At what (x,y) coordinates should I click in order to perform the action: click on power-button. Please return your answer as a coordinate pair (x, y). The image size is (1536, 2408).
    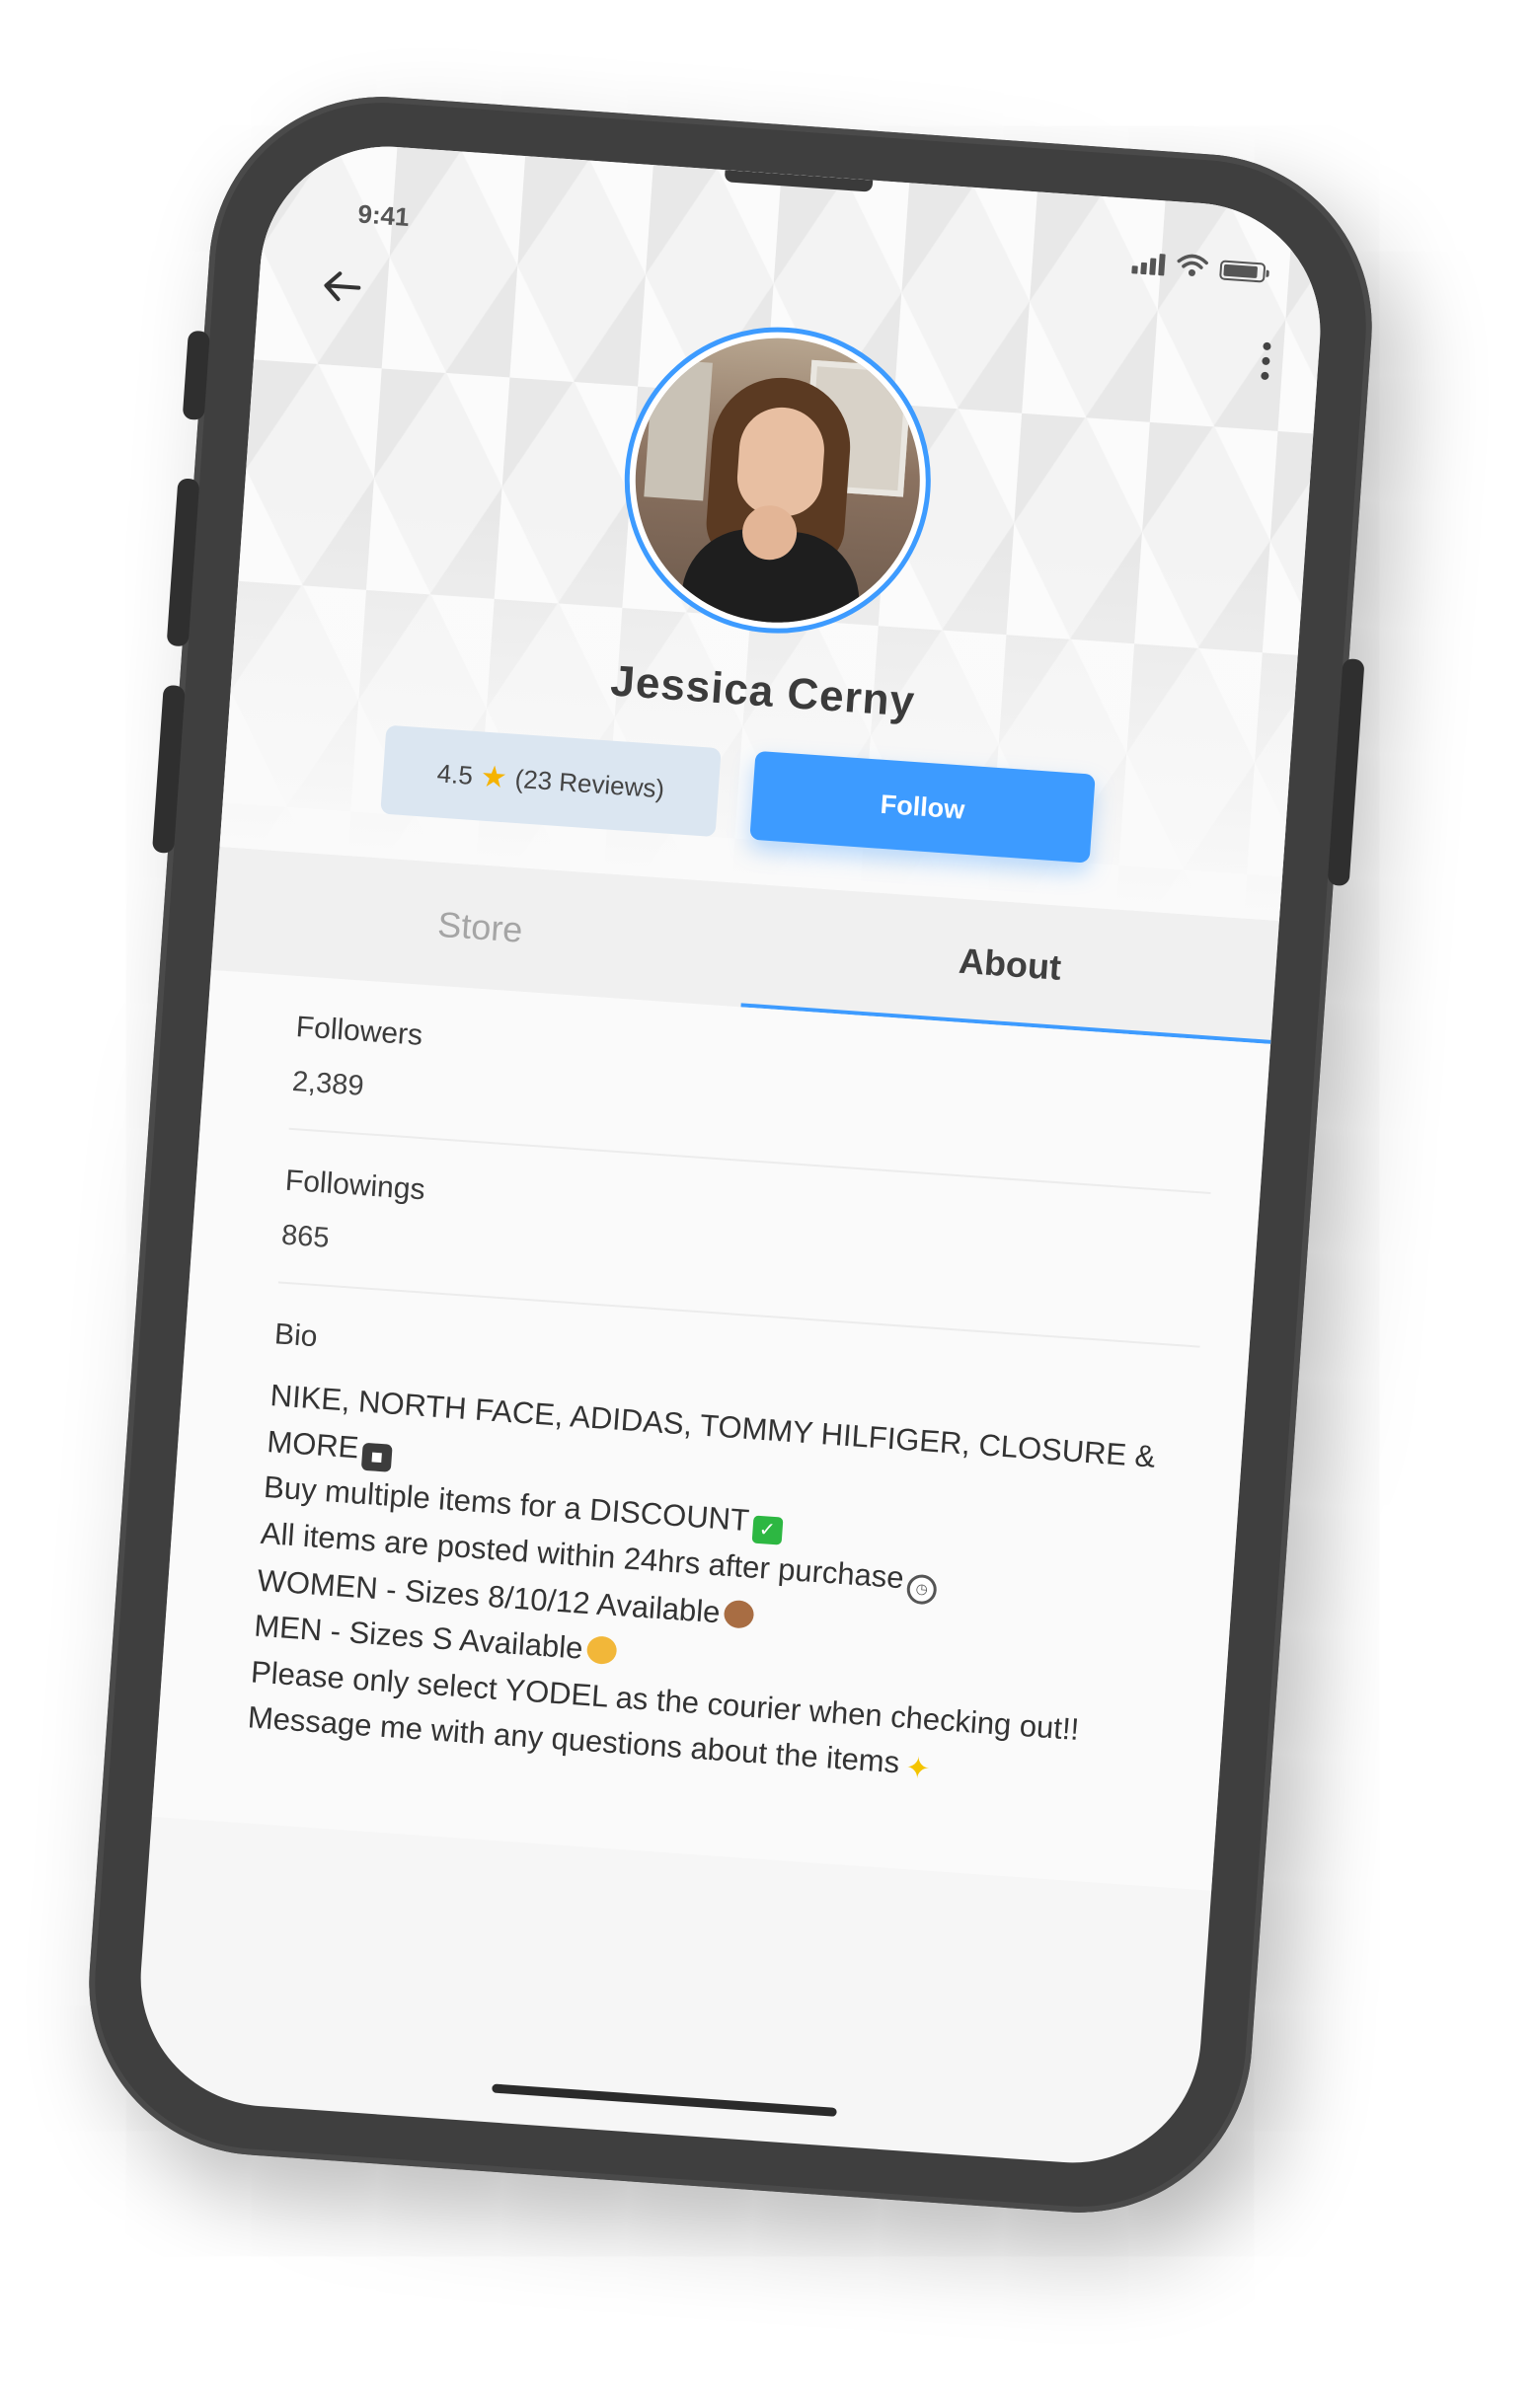
    Looking at the image, I should click on (1346, 773).